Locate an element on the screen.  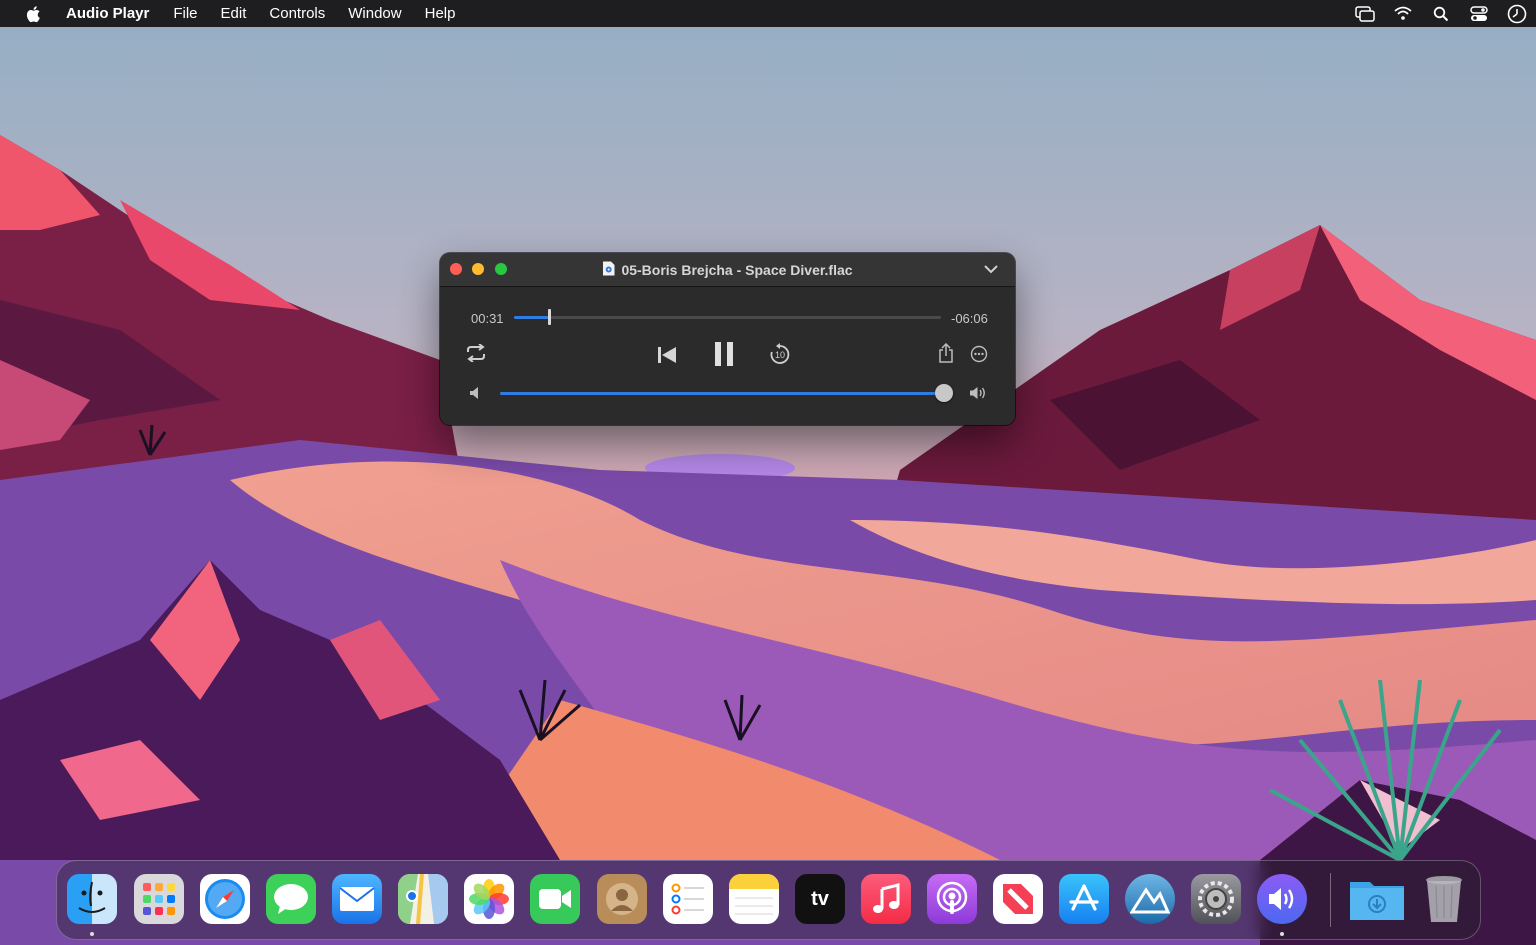
monterey-icon is located at coordinates (1150, 899).